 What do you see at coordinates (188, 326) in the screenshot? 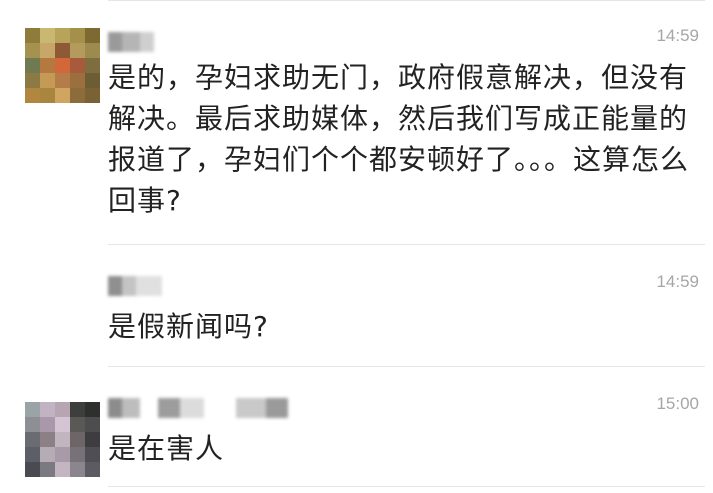
I see `comment-text: 是假新闻吗?` at bounding box center [188, 326].